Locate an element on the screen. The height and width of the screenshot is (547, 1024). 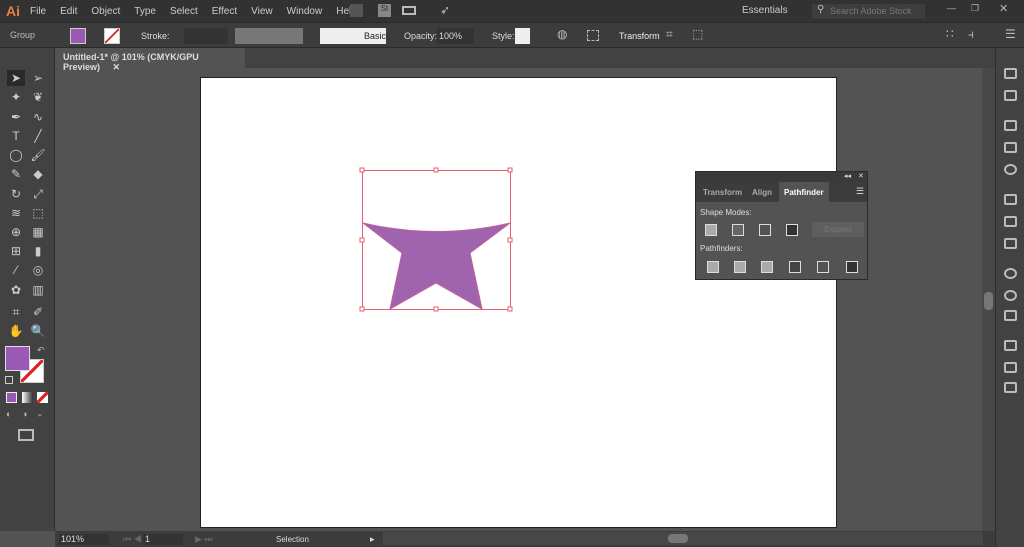
tab-pathfinder: Pathfinder is located at coordinates (804, 192).